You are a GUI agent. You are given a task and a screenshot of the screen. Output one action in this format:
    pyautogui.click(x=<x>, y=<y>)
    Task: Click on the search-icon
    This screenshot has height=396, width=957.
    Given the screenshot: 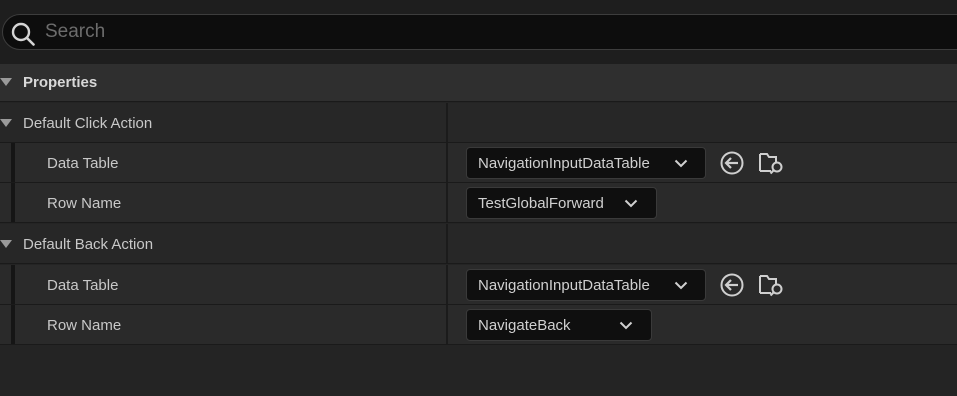 What is the action you would take?
    pyautogui.click(x=23, y=34)
    